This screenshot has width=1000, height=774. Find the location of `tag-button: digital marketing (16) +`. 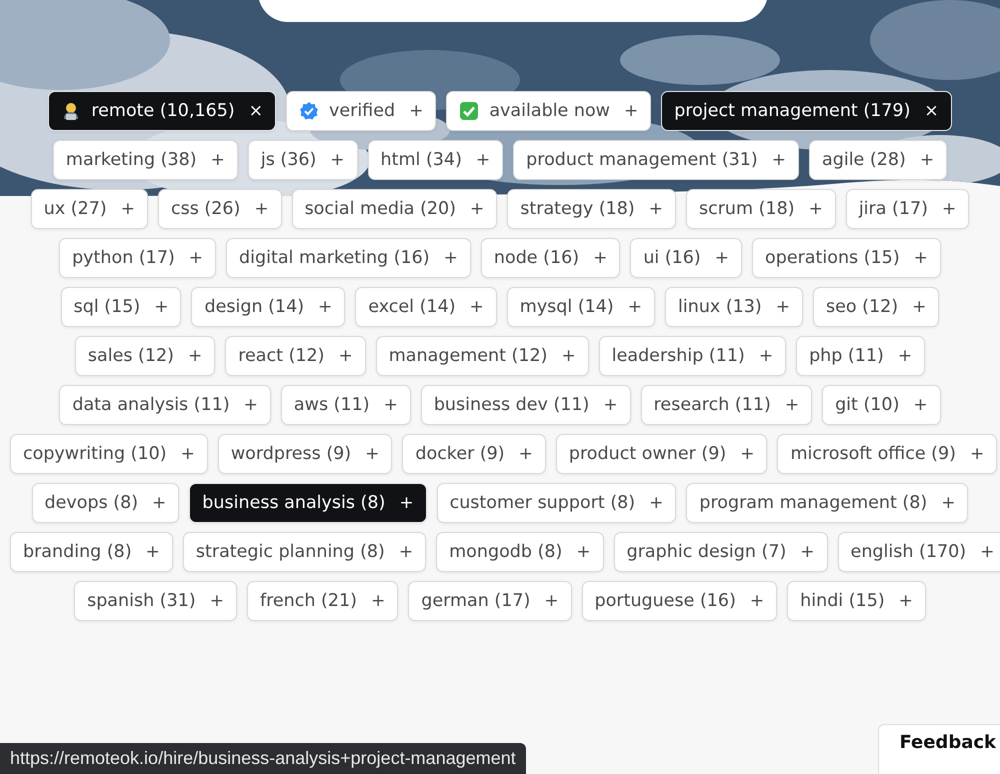

tag-button: digital marketing (16) + is located at coordinates (348, 258).